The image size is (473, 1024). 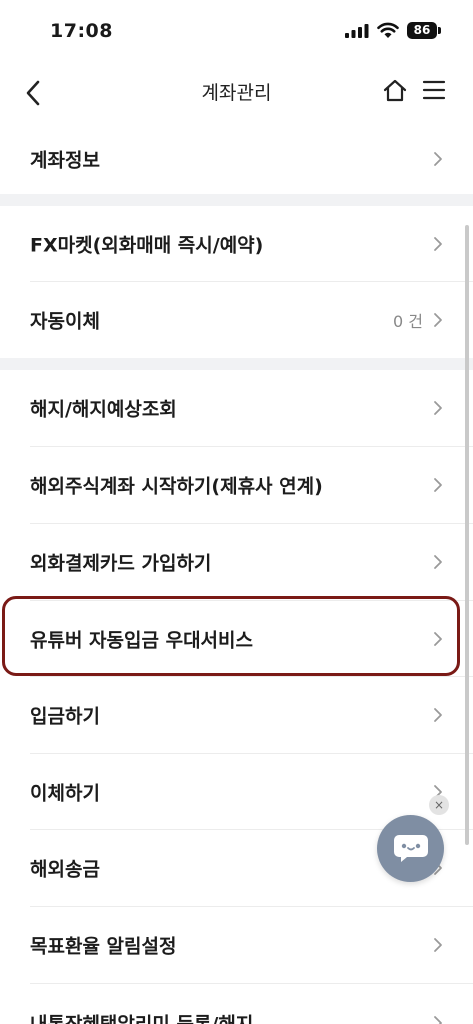 I want to click on chatbot-button, so click(x=410, y=848).